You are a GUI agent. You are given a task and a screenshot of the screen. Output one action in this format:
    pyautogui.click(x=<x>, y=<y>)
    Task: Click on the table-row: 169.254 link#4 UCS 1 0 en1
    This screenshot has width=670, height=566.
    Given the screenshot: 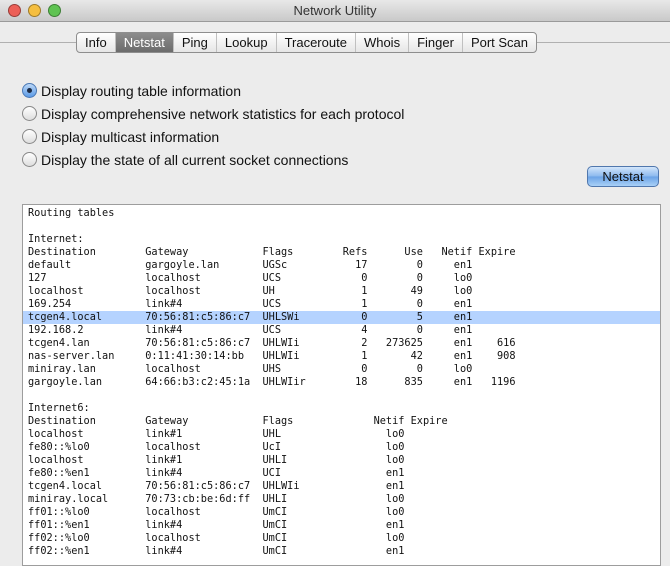 What is the action you would take?
    pyautogui.click(x=250, y=304)
    